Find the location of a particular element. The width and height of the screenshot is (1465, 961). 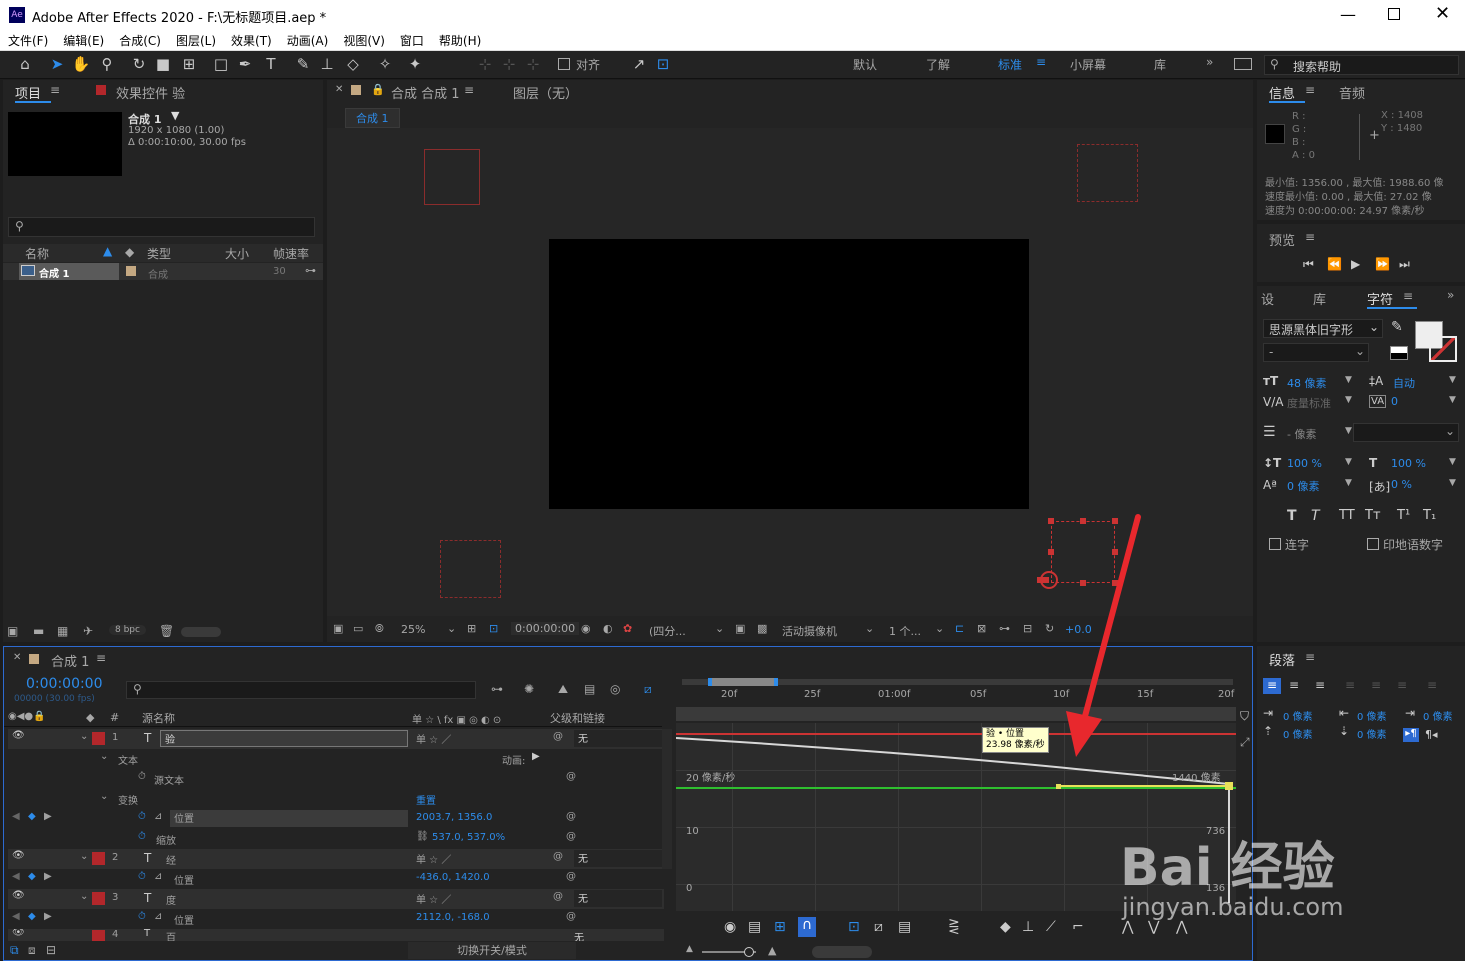

puppet-tool-icon: ✦ is located at coordinates (415, 64).